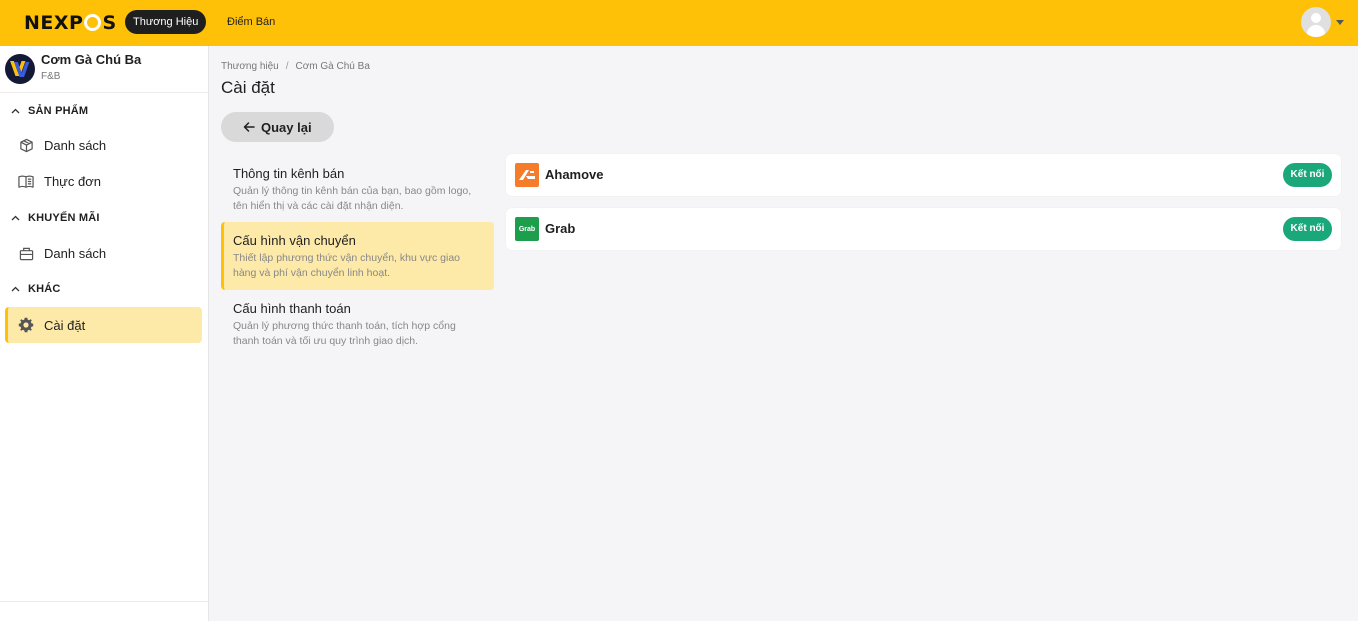  Describe the element at coordinates (104, 601) in the screenshot. I see `sidebar-footer-divider` at that location.